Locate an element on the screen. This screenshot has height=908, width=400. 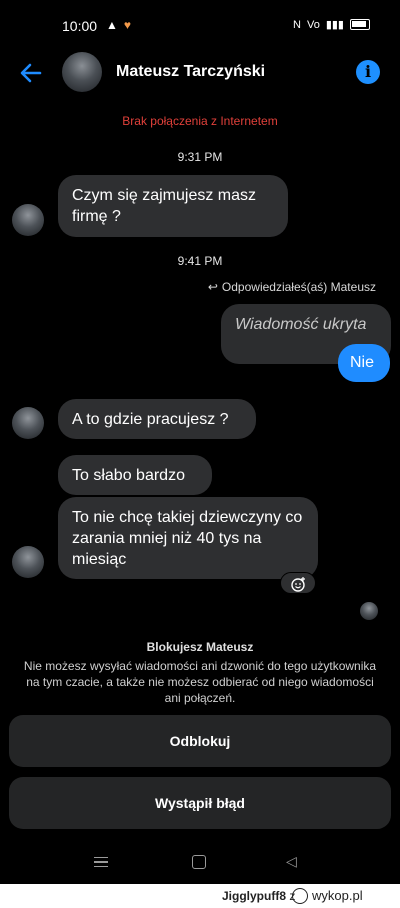
back-triangle-icon: ◁ is located at coordinates (291, 861).